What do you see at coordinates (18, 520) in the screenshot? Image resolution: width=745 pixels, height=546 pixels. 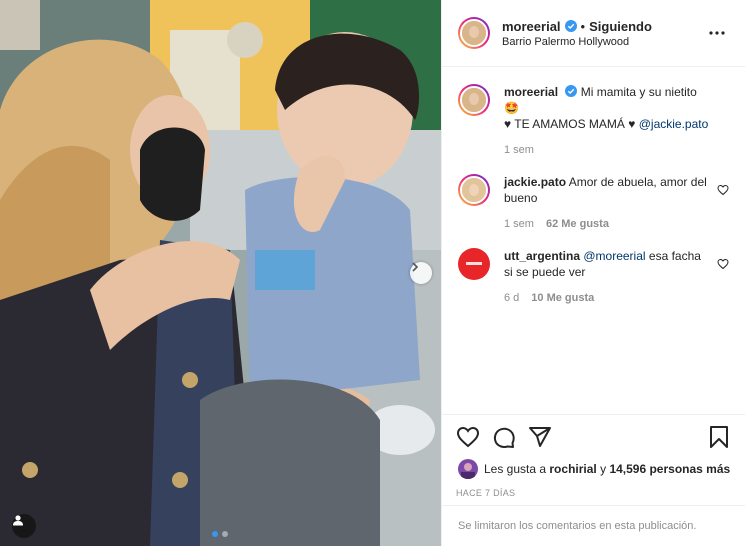 I see `user-icon` at bounding box center [18, 520].